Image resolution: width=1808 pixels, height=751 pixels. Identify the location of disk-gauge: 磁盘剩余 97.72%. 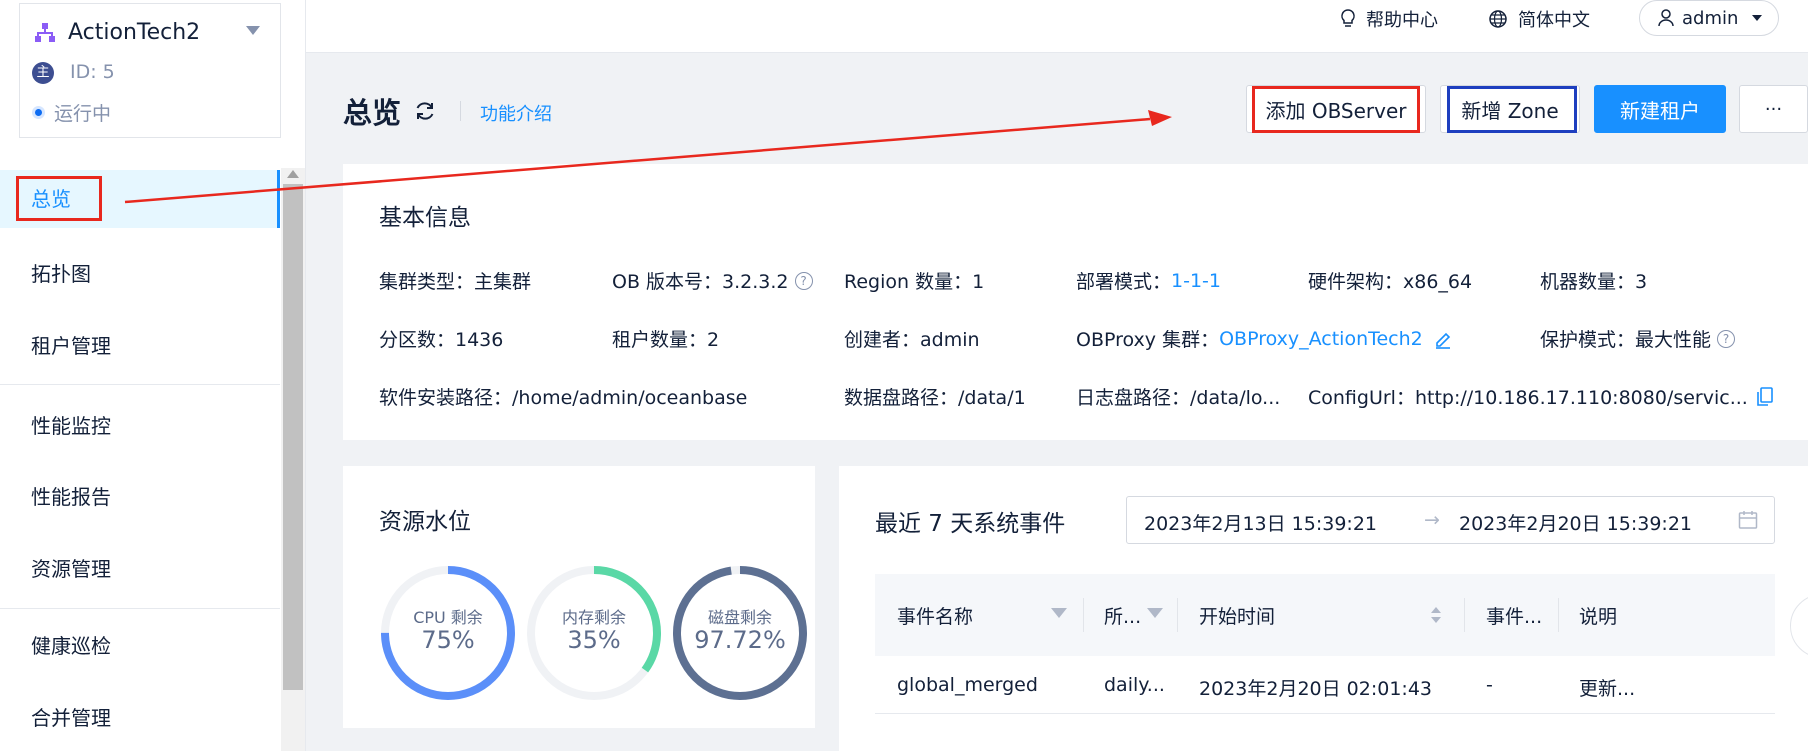
(740, 633).